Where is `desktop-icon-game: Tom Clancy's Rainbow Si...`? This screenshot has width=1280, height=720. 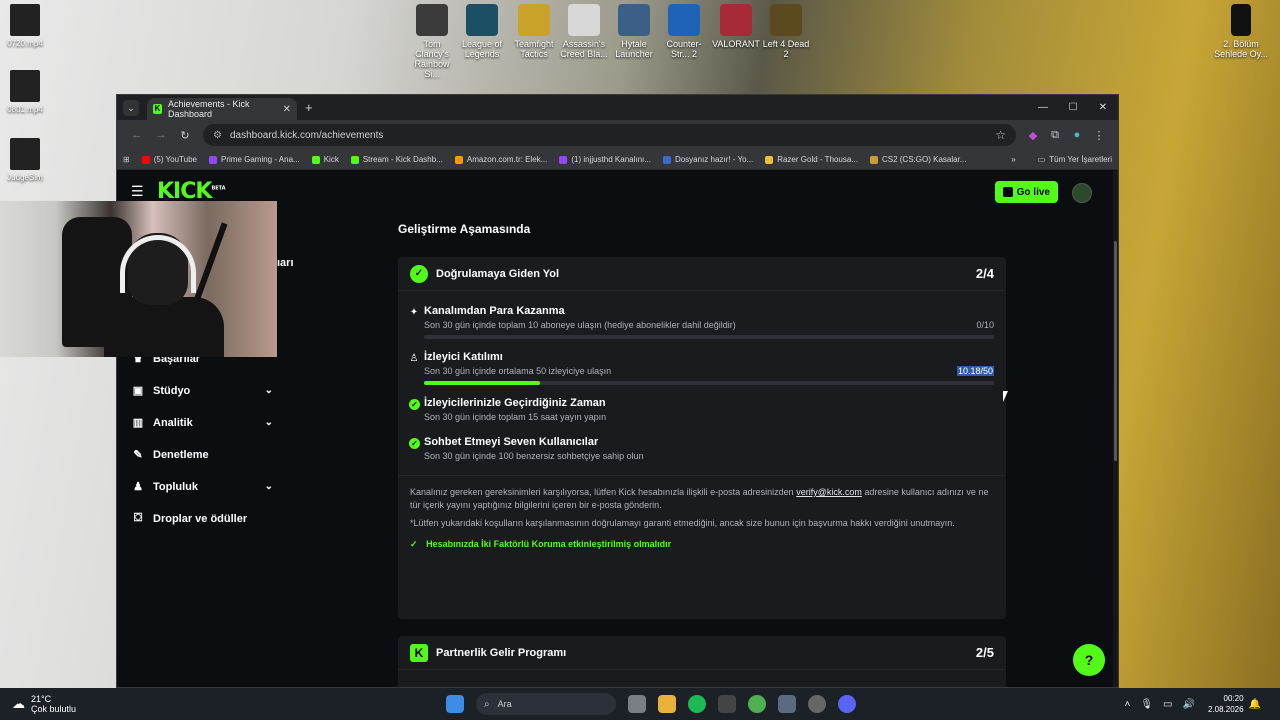
desktop-icon-game: Tom Clancy's Rainbow Si... is located at coordinates (432, 41).